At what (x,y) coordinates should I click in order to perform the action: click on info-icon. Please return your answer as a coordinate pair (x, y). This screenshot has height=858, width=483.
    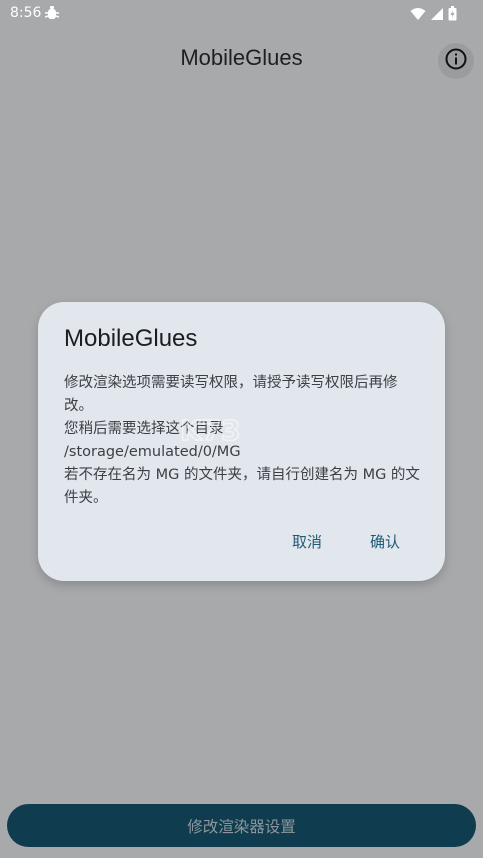
    Looking at the image, I should click on (456, 61).